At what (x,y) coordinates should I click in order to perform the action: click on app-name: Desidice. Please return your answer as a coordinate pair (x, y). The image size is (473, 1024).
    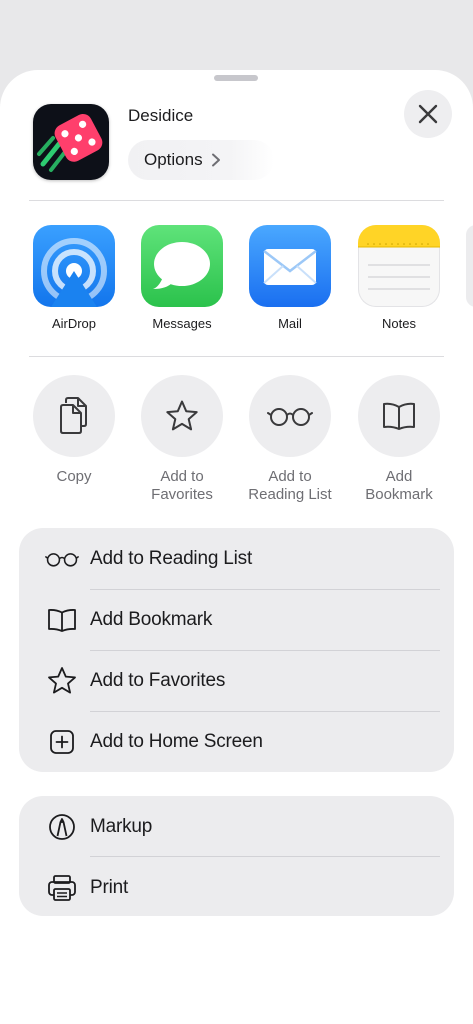
    Looking at the image, I should click on (161, 115).